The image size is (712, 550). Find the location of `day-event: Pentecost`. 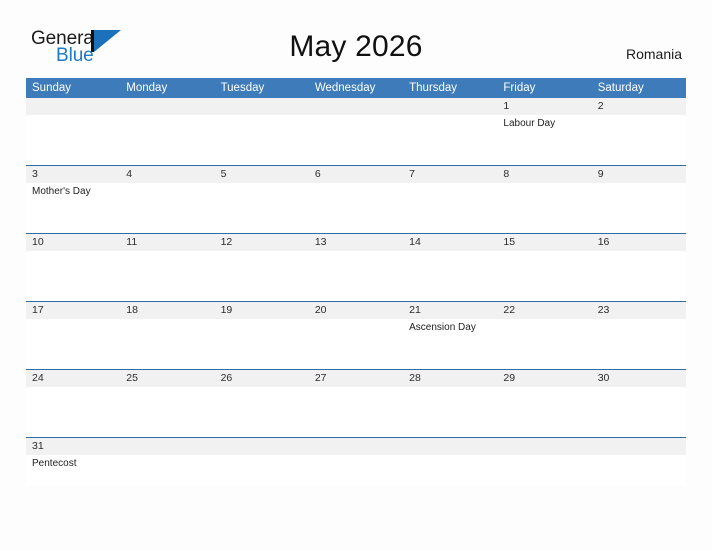

day-event: Pentecost is located at coordinates (73, 470).